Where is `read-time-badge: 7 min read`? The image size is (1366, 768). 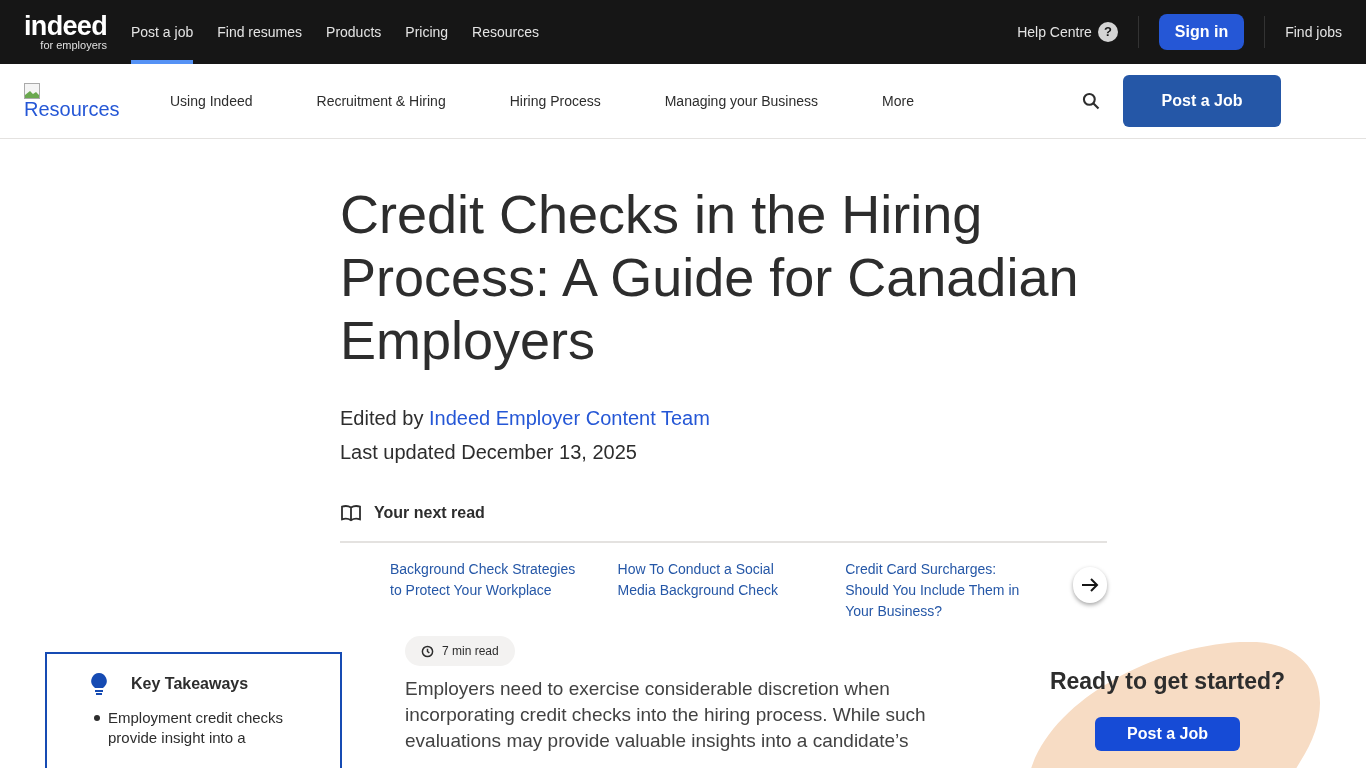 read-time-badge: 7 min read is located at coordinates (460, 651).